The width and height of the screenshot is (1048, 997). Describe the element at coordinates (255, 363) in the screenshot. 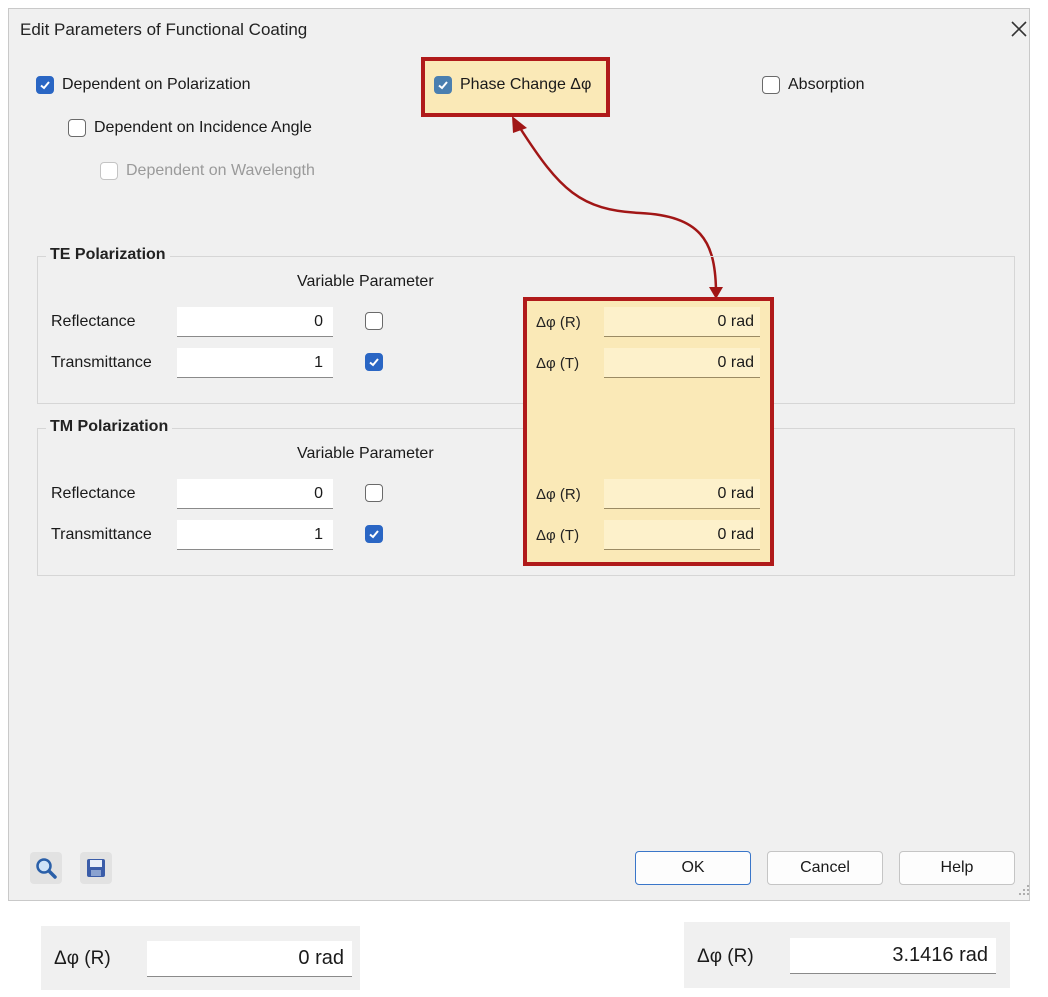

I see `te-transmittance-input: 1` at that location.